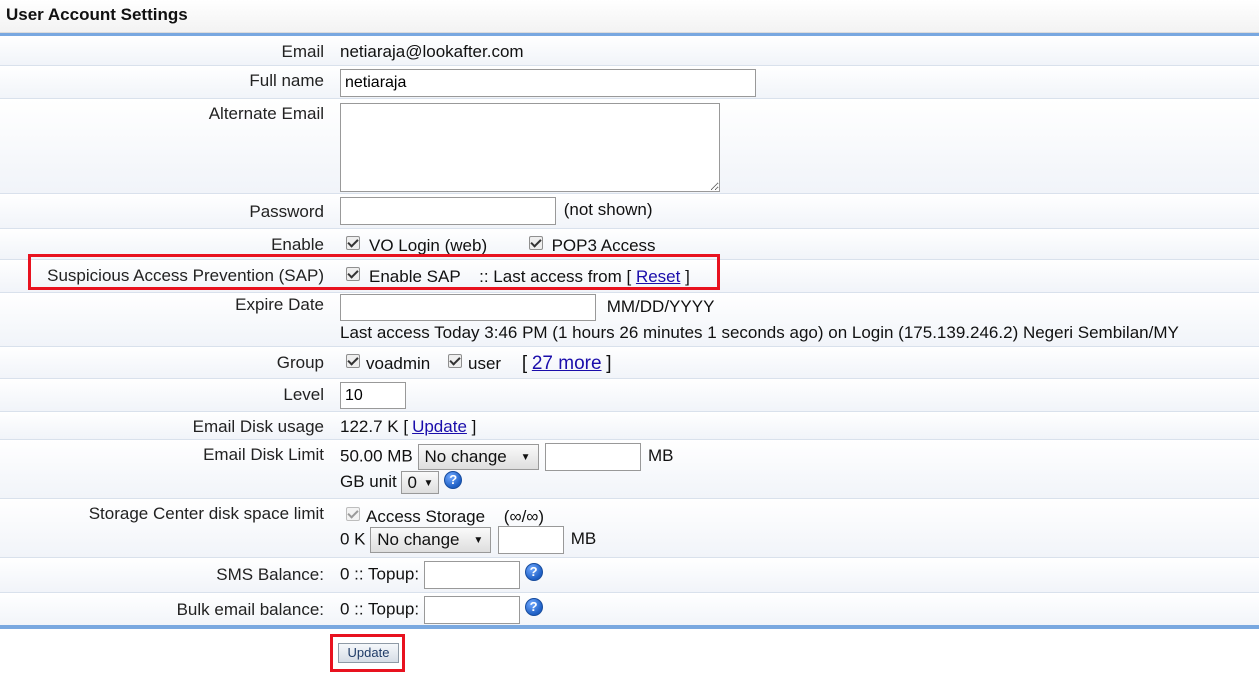 Image resolution: width=1259 pixels, height=687 pixels. I want to click on password-note: (not shown), so click(608, 210).